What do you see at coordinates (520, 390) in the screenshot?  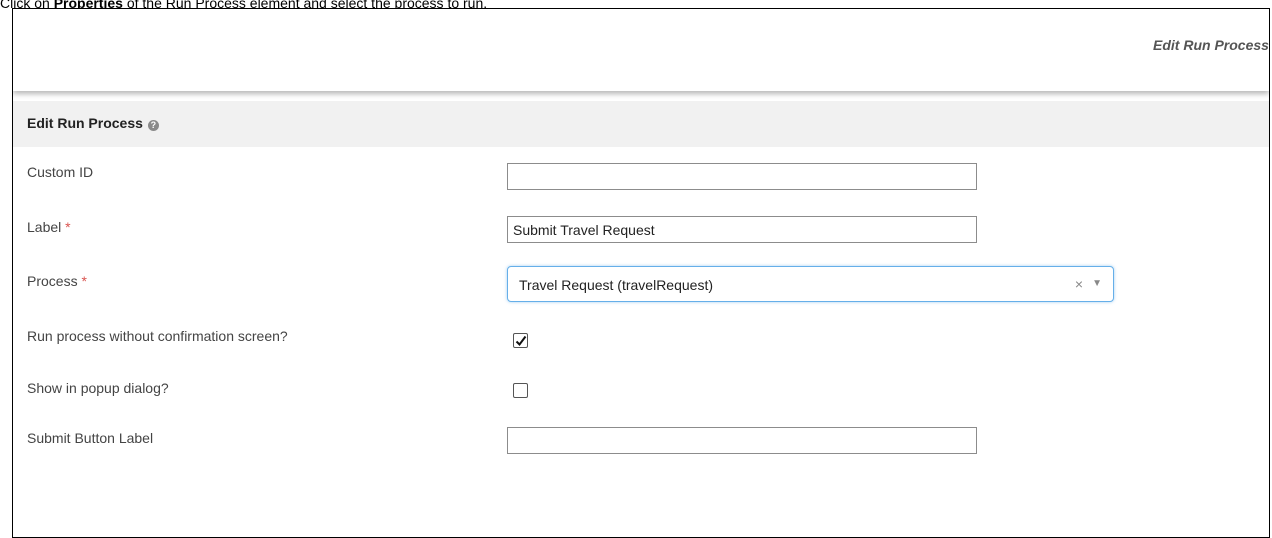 I see `show-in-popup-checkbox` at bounding box center [520, 390].